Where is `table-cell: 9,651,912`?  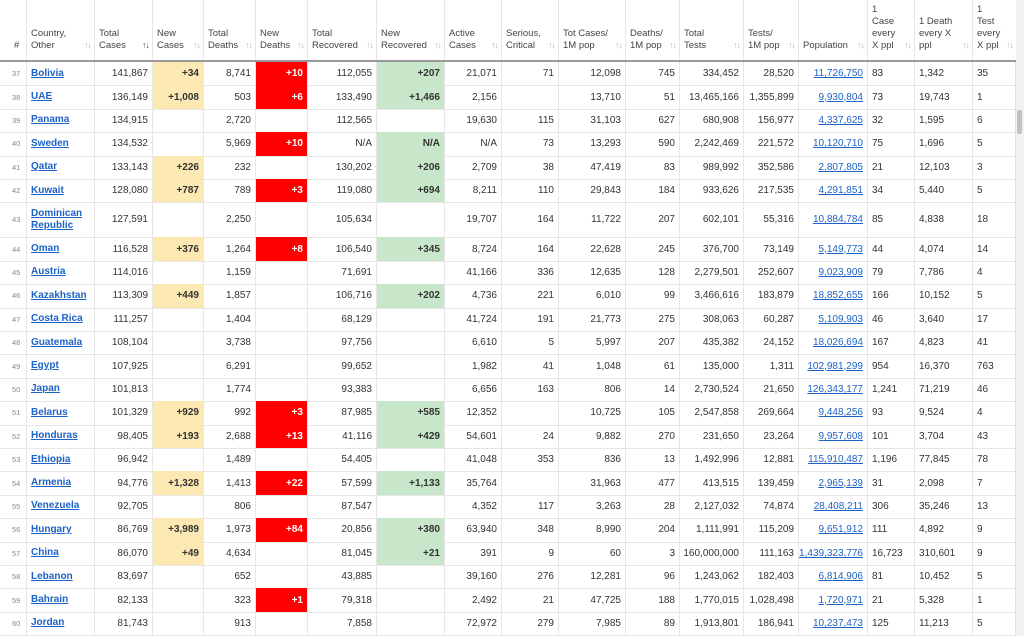
table-cell: 9,651,912 is located at coordinates (832, 530).